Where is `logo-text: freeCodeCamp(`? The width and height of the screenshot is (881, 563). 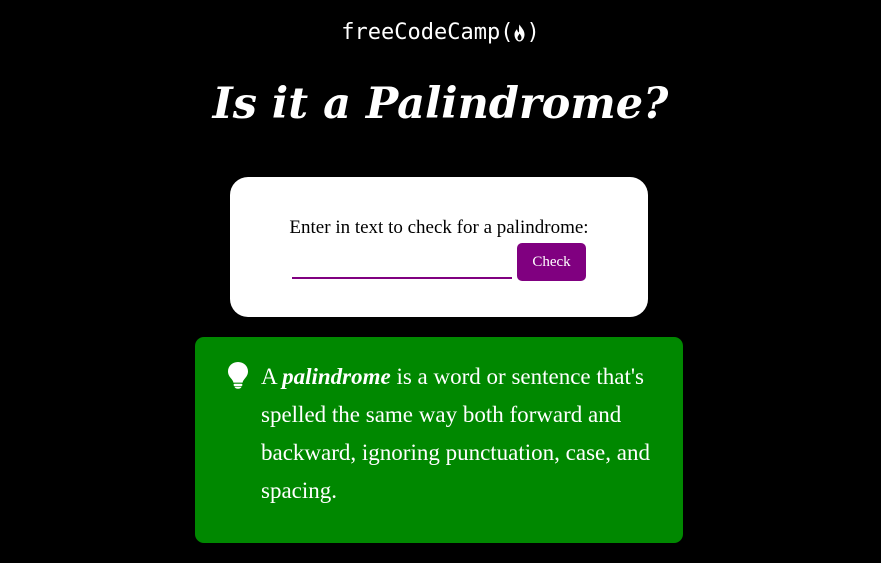 logo-text: freeCodeCamp( is located at coordinates (427, 32).